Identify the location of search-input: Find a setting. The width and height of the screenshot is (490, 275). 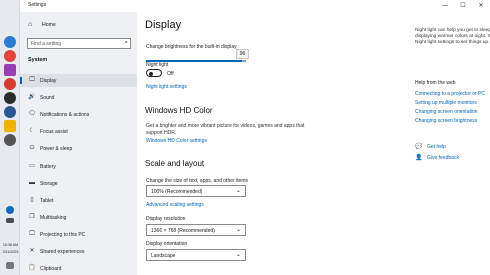
(46, 44).